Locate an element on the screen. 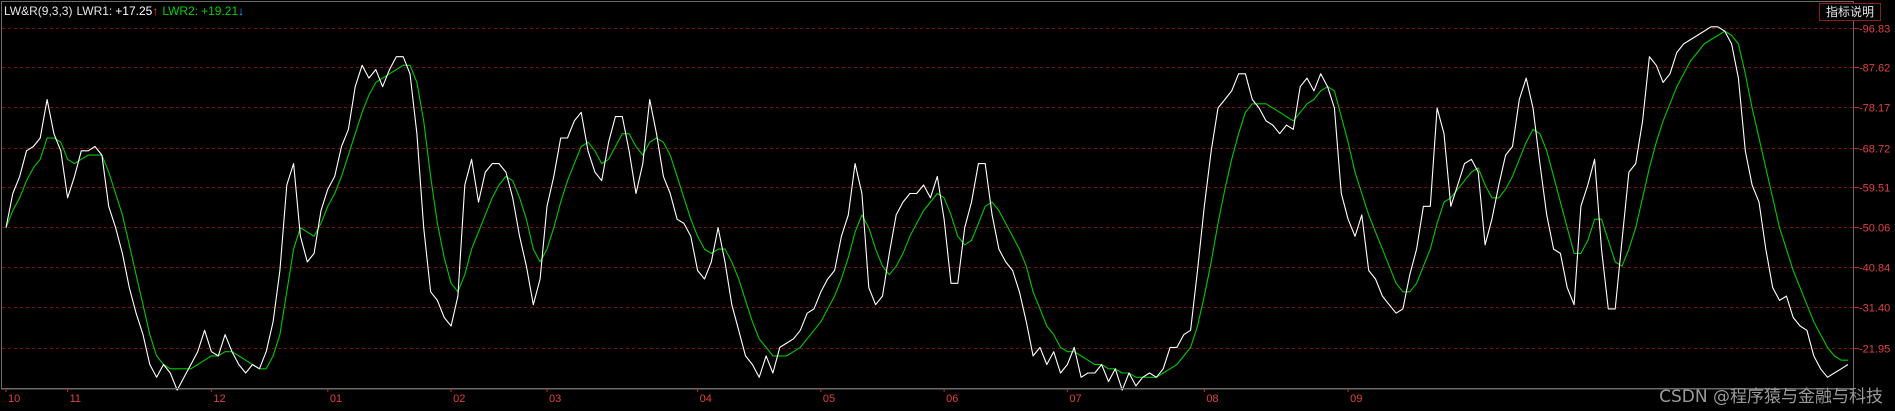  x-tick-label: 03 is located at coordinates (555, 399).